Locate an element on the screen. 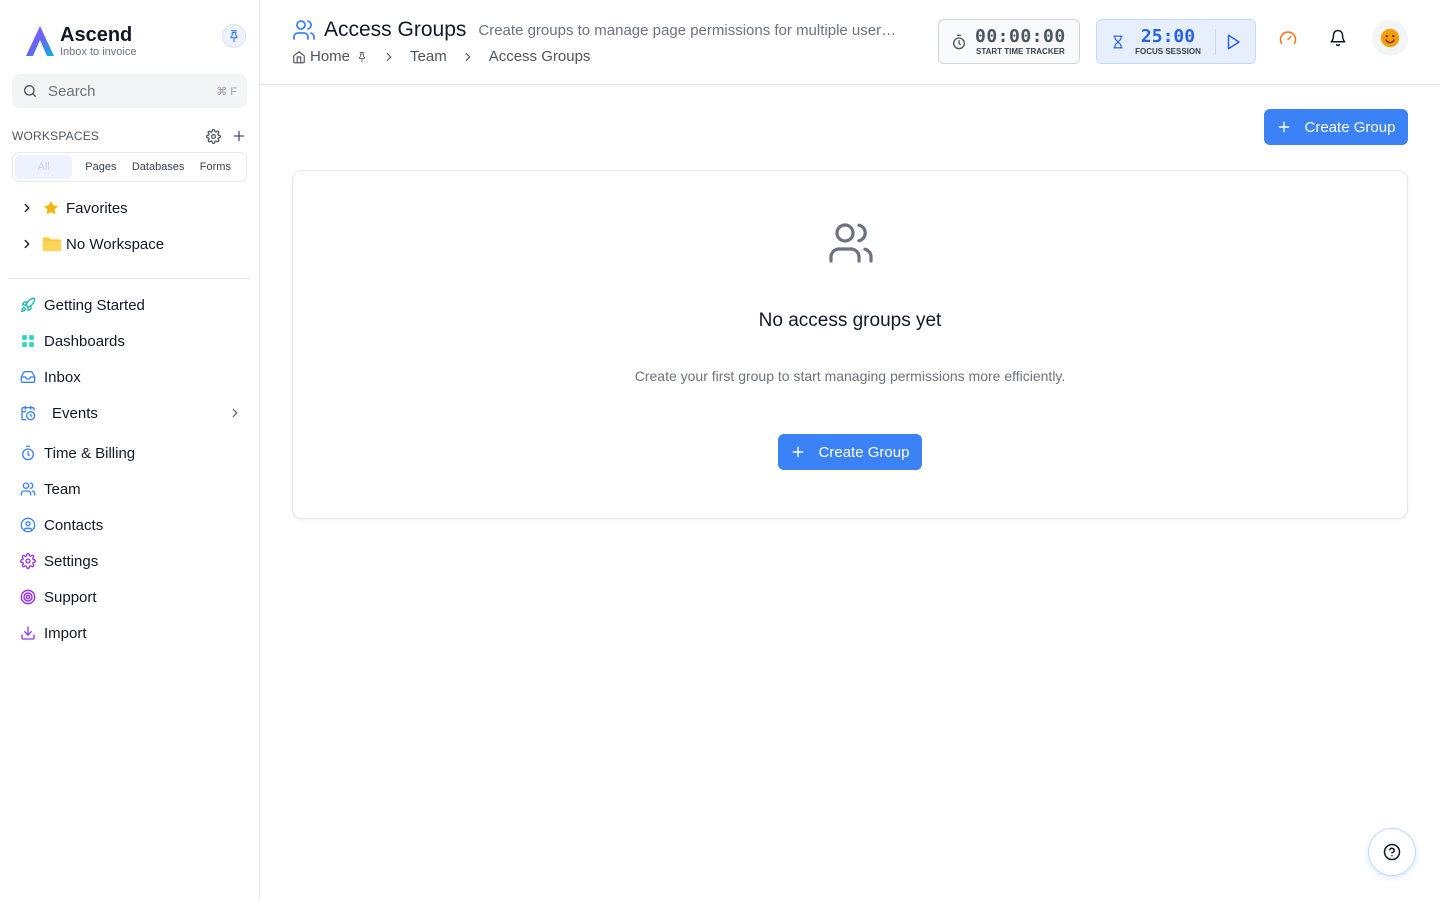 This screenshot has height=900, width=1440. workspaces-title: WORKSPACES is located at coordinates (56, 136).